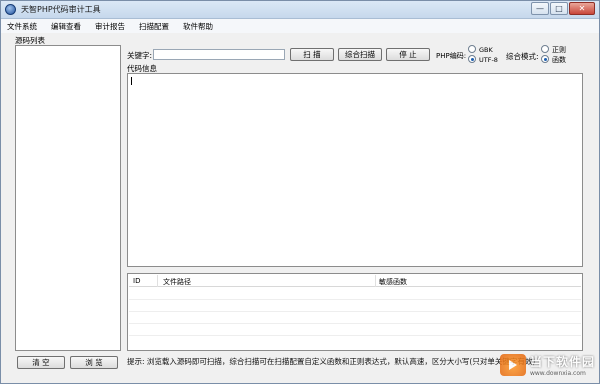 The width and height of the screenshot is (600, 384). What do you see at coordinates (408, 54) in the screenshot?
I see `stop-button: 停 止` at bounding box center [408, 54].